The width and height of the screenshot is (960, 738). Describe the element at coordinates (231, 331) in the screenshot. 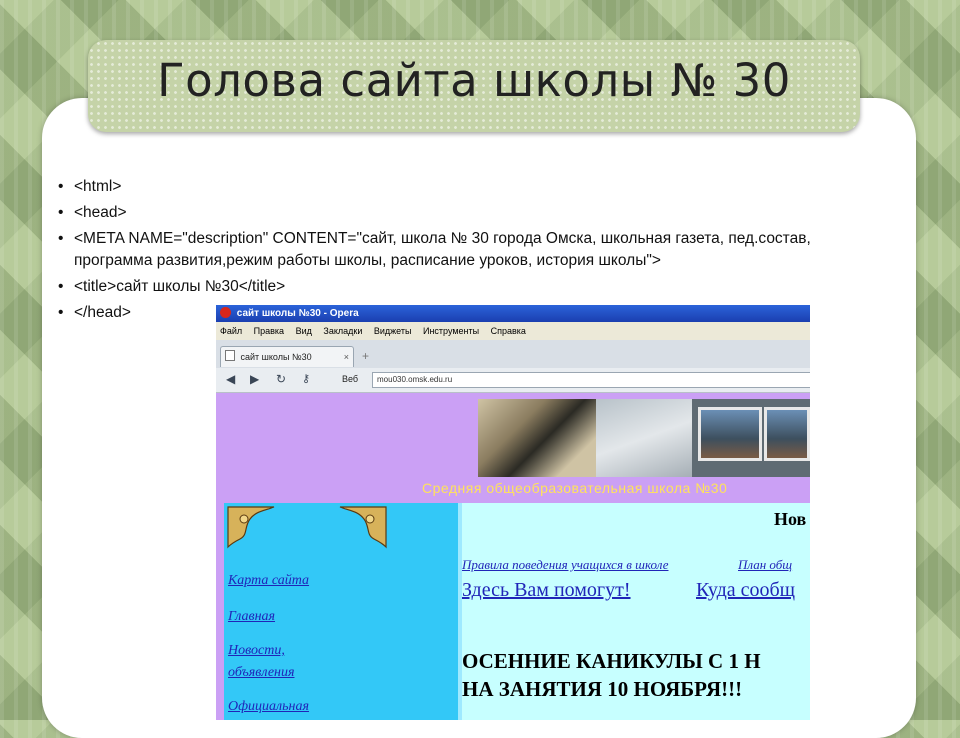

I see `menu-item-file: Файл` at that location.